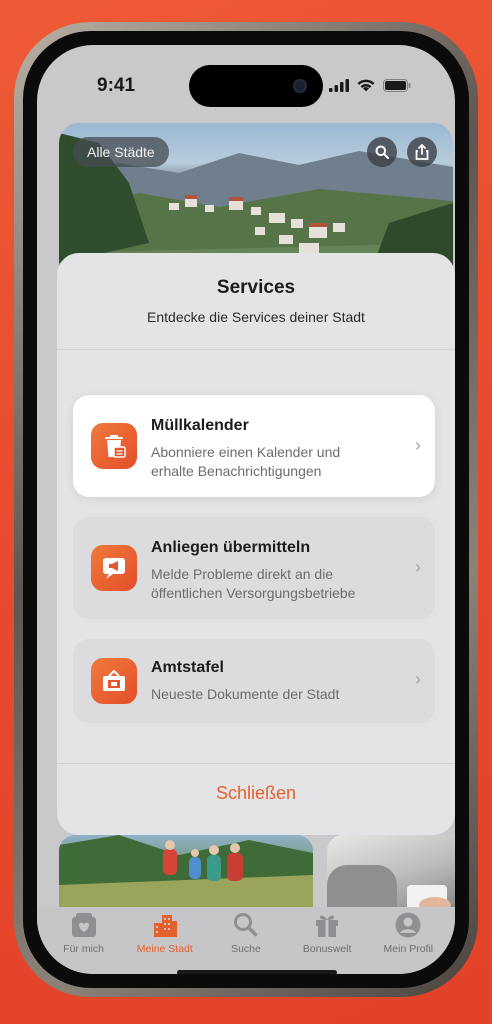 Image resolution: width=492 pixels, height=1024 pixels. I want to click on service-description: Neueste Dokumente der Stadt, so click(245, 694).